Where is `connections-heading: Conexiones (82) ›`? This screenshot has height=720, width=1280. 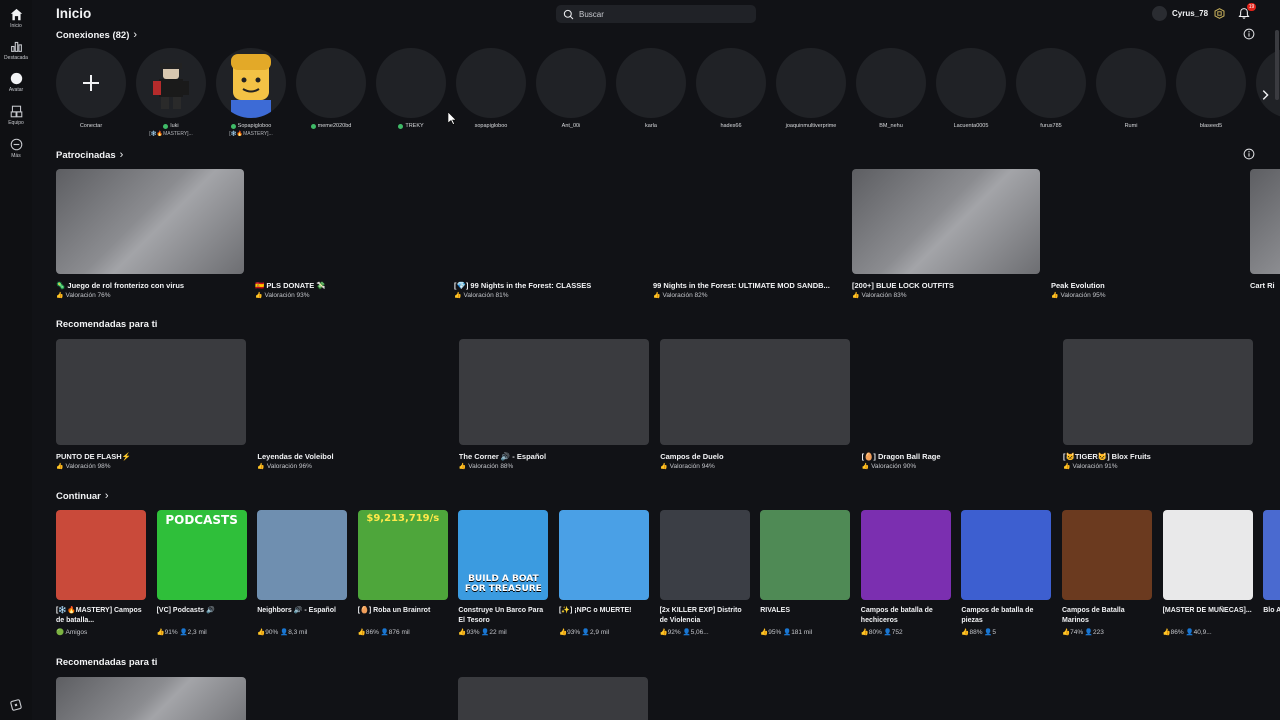 connections-heading: Conexiones (82) › is located at coordinates (96, 35).